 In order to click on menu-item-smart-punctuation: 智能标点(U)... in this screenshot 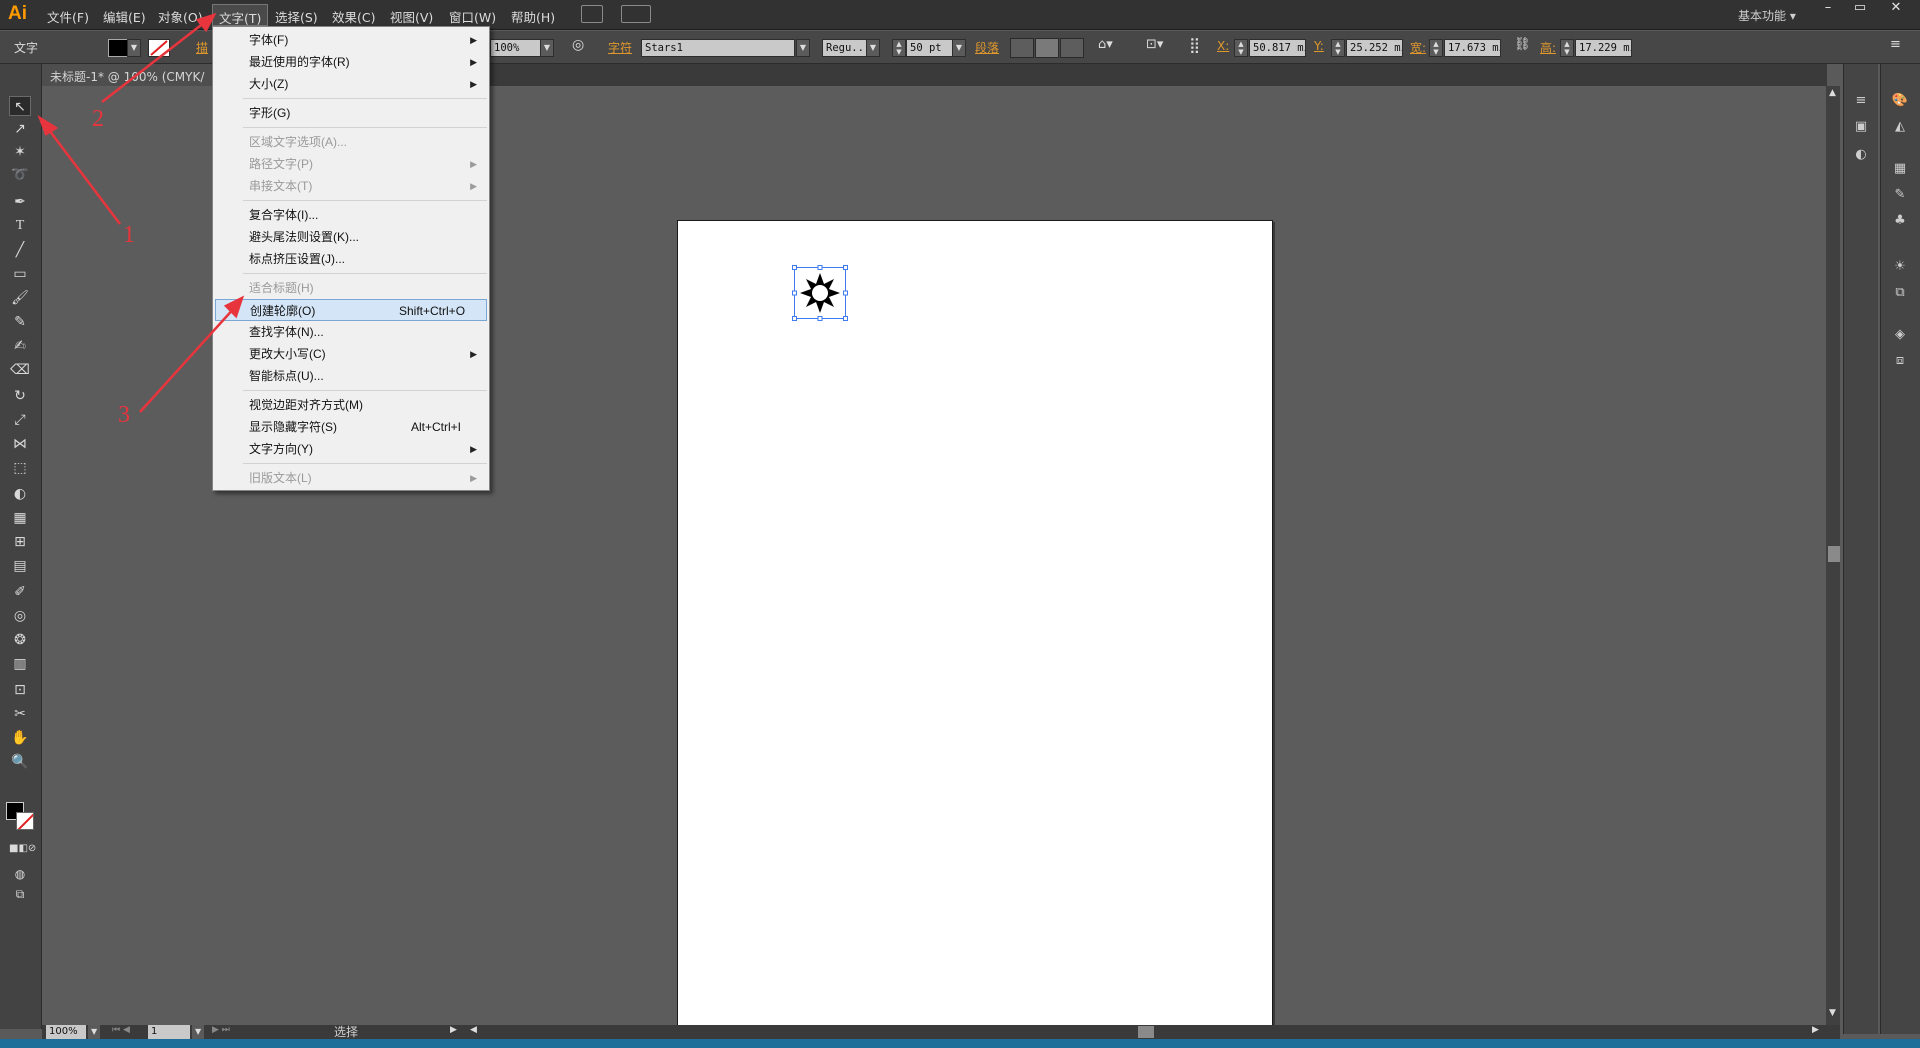, I will do `click(351, 376)`.